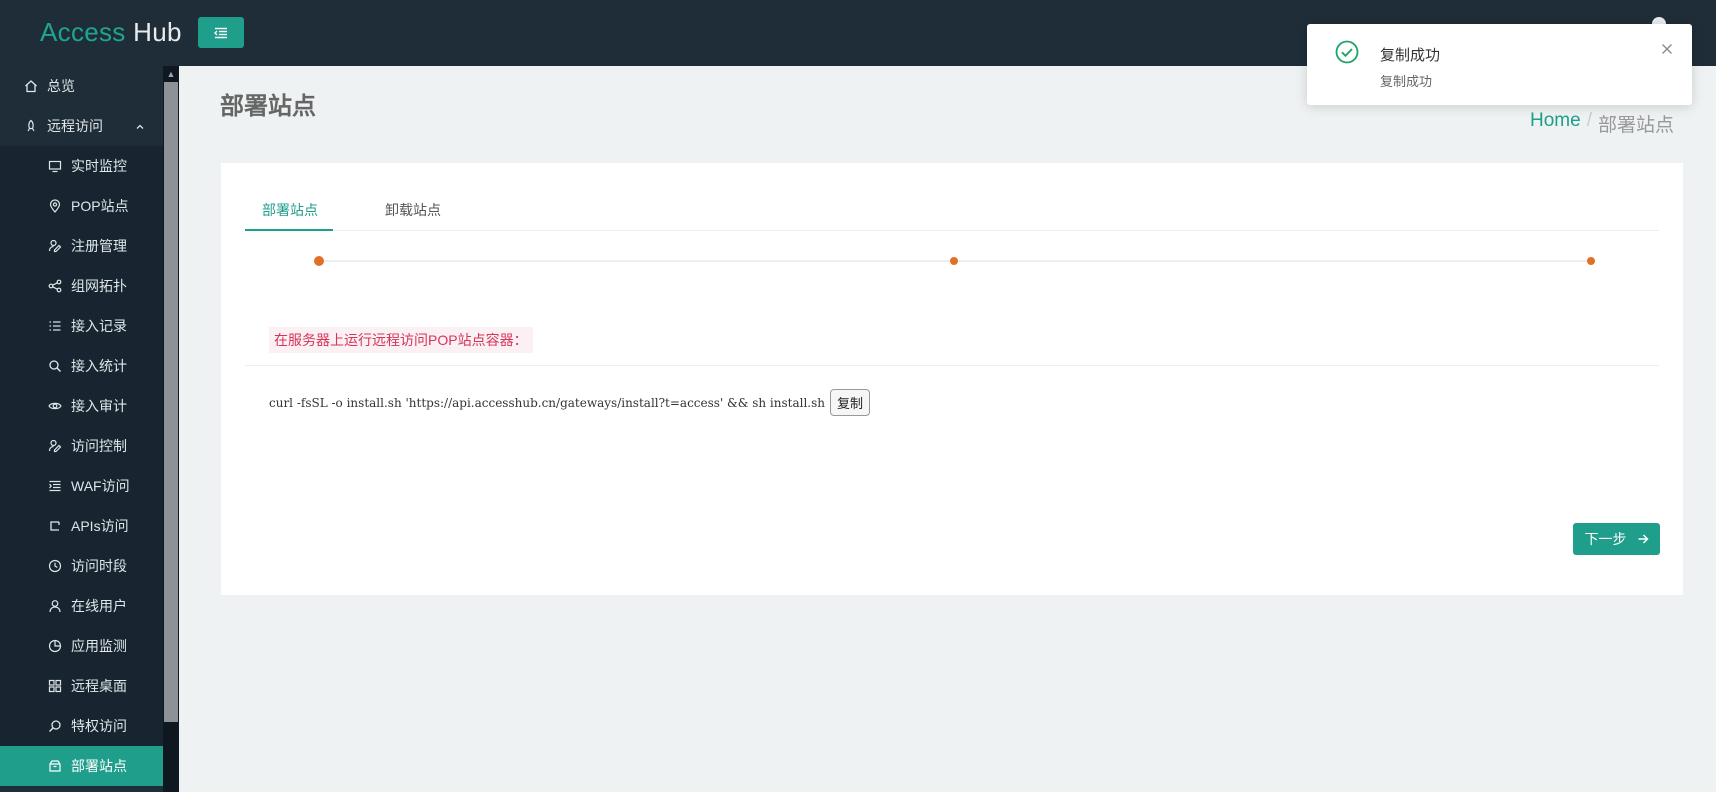 The image size is (1716, 792). Describe the element at coordinates (55, 406) in the screenshot. I see `eye-icon` at that location.